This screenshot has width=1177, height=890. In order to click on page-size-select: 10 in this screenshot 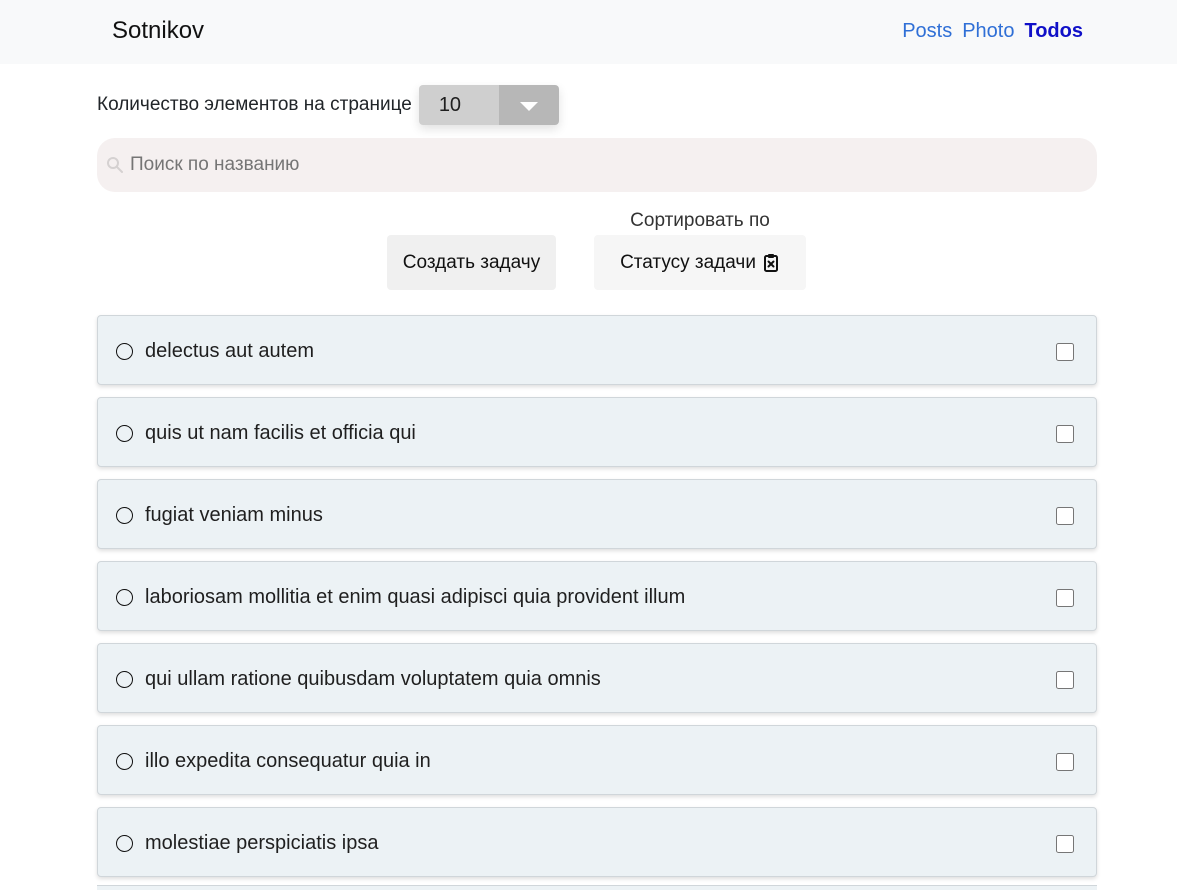, I will do `click(488, 105)`.